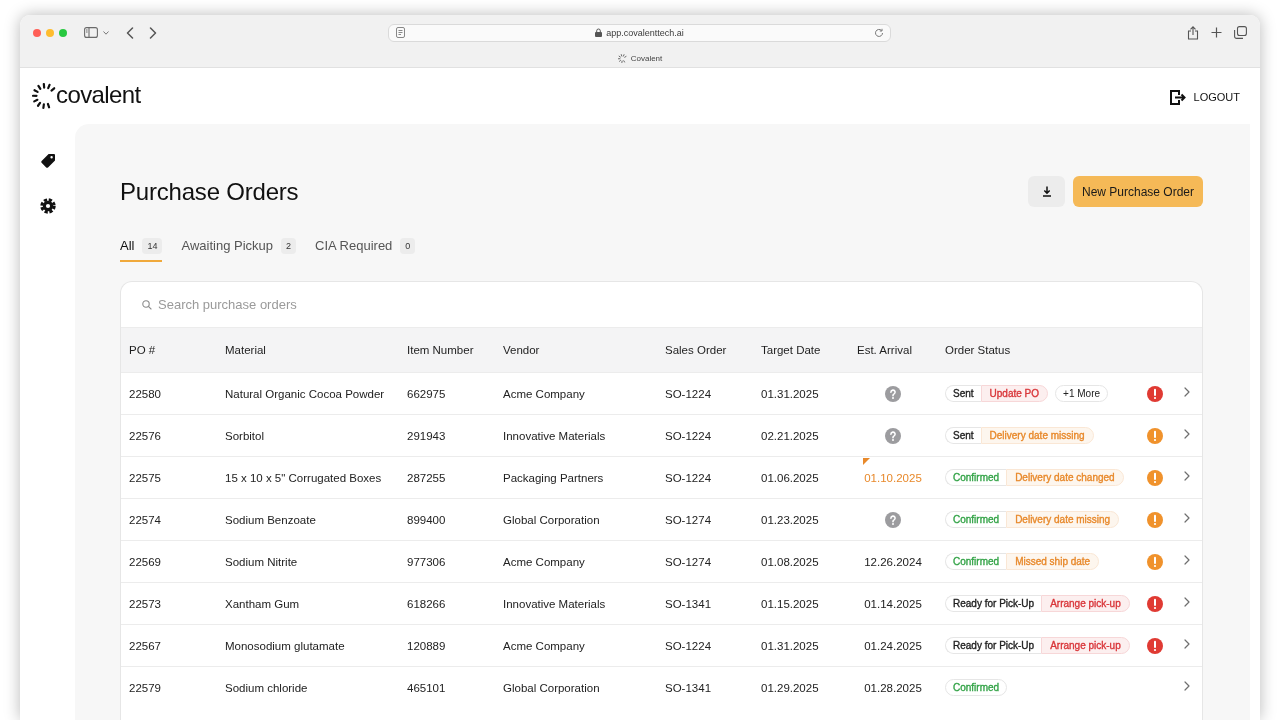 The height and width of the screenshot is (720, 1280). Describe the element at coordinates (1082, 393) in the screenshot. I see `more-tag: +1 More` at that location.